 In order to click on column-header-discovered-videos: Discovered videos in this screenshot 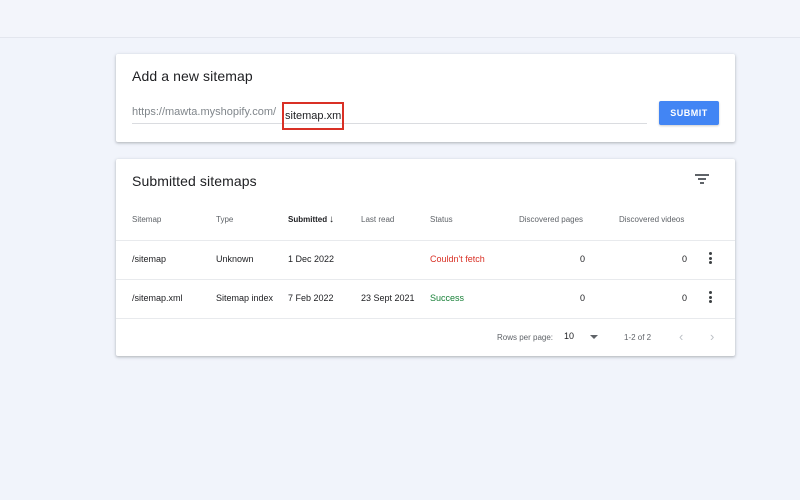, I will do `click(651, 219)`.